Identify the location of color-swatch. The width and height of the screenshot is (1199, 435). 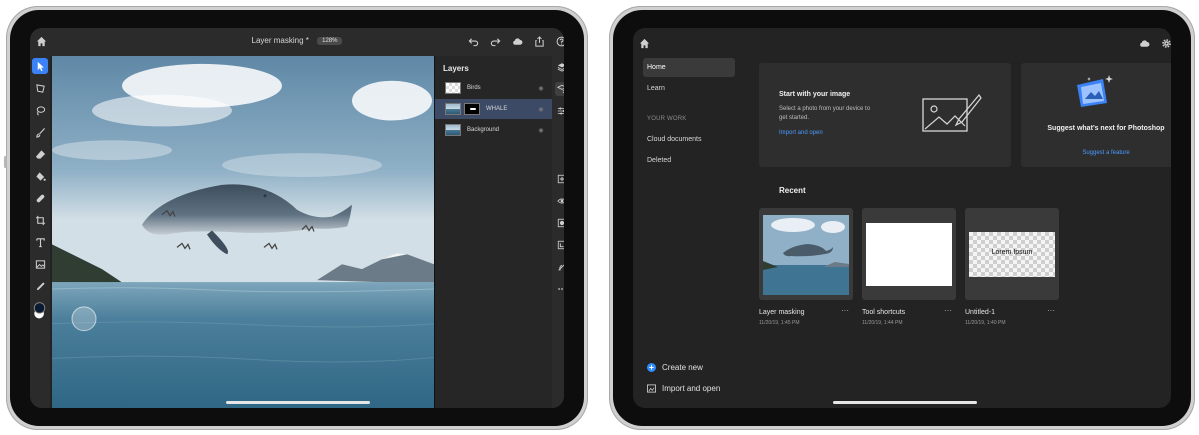
(40, 311).